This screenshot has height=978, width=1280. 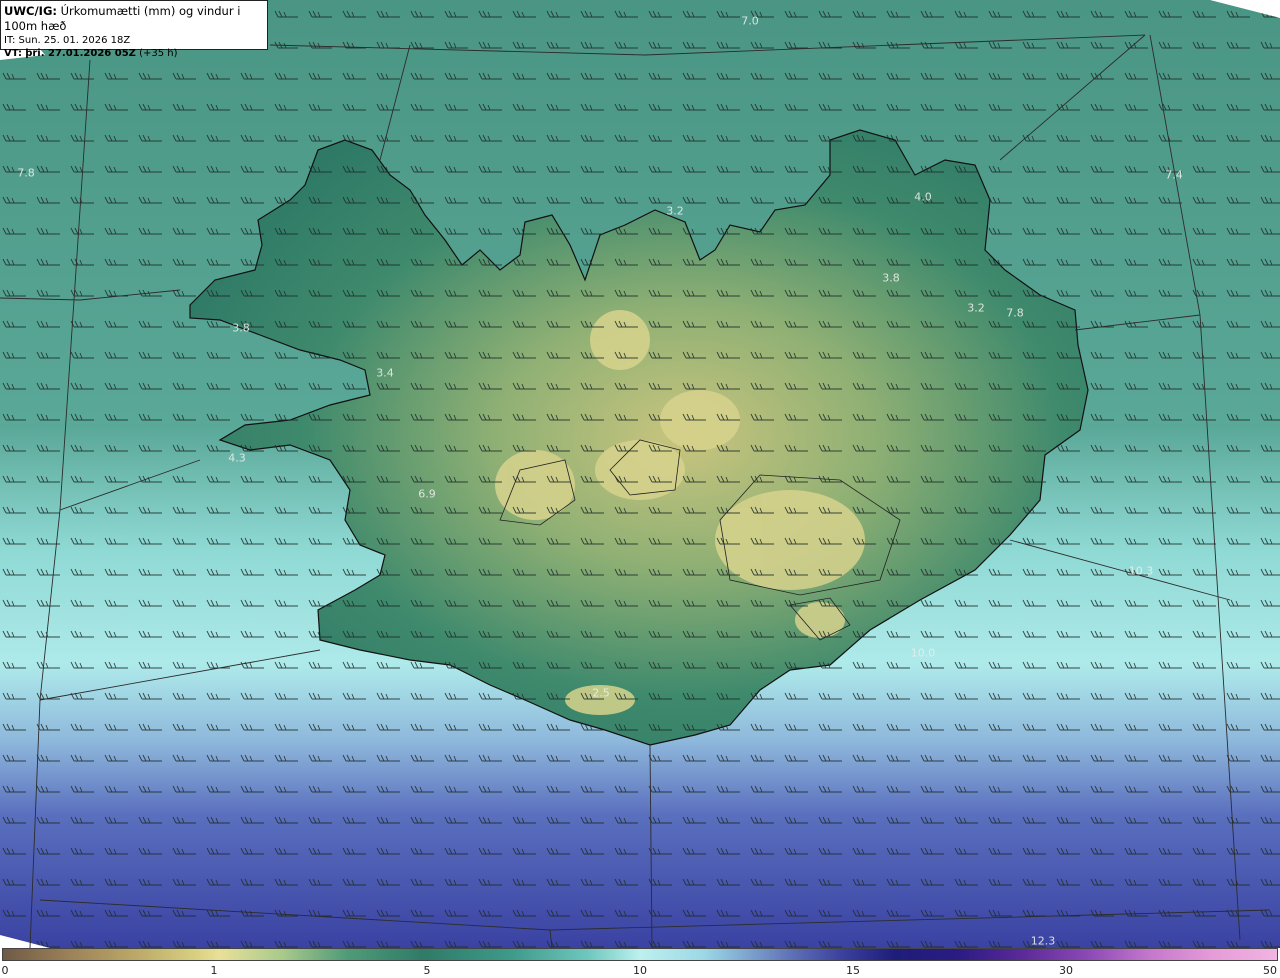 I want to click on valid-time: þri. 27.01.2026 05Z, so click(x=80, y=53).